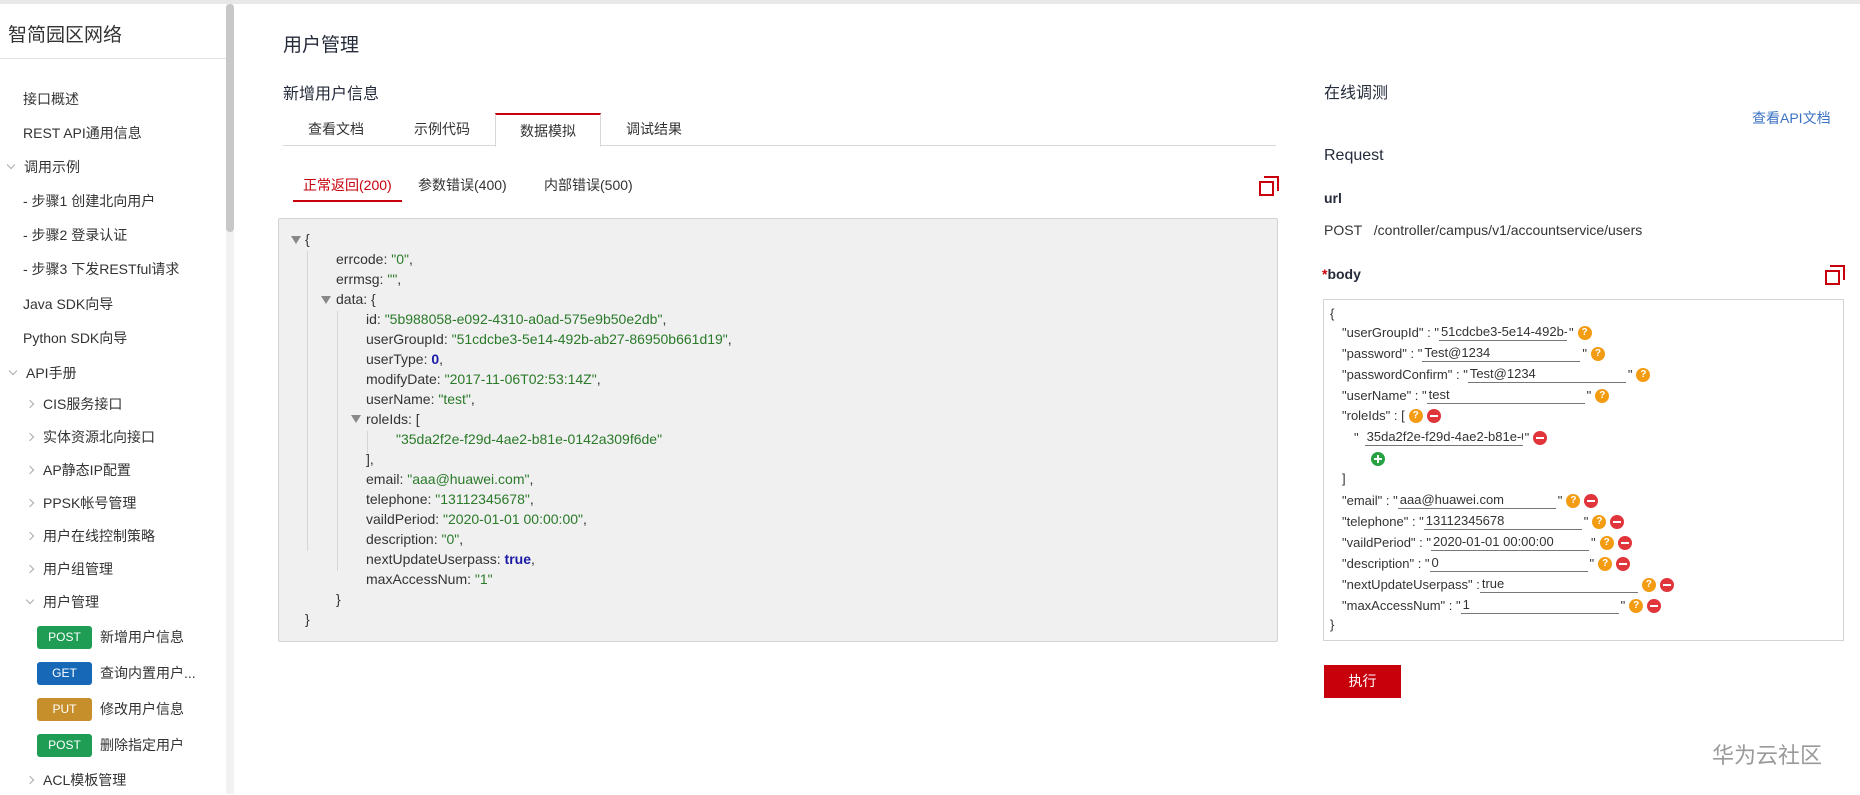 The image size is (1860, 795). Describe the element at coordinates (113, 404) in the screenshot. I see `sidebar-item-cis: CIS服务接口` at that location.